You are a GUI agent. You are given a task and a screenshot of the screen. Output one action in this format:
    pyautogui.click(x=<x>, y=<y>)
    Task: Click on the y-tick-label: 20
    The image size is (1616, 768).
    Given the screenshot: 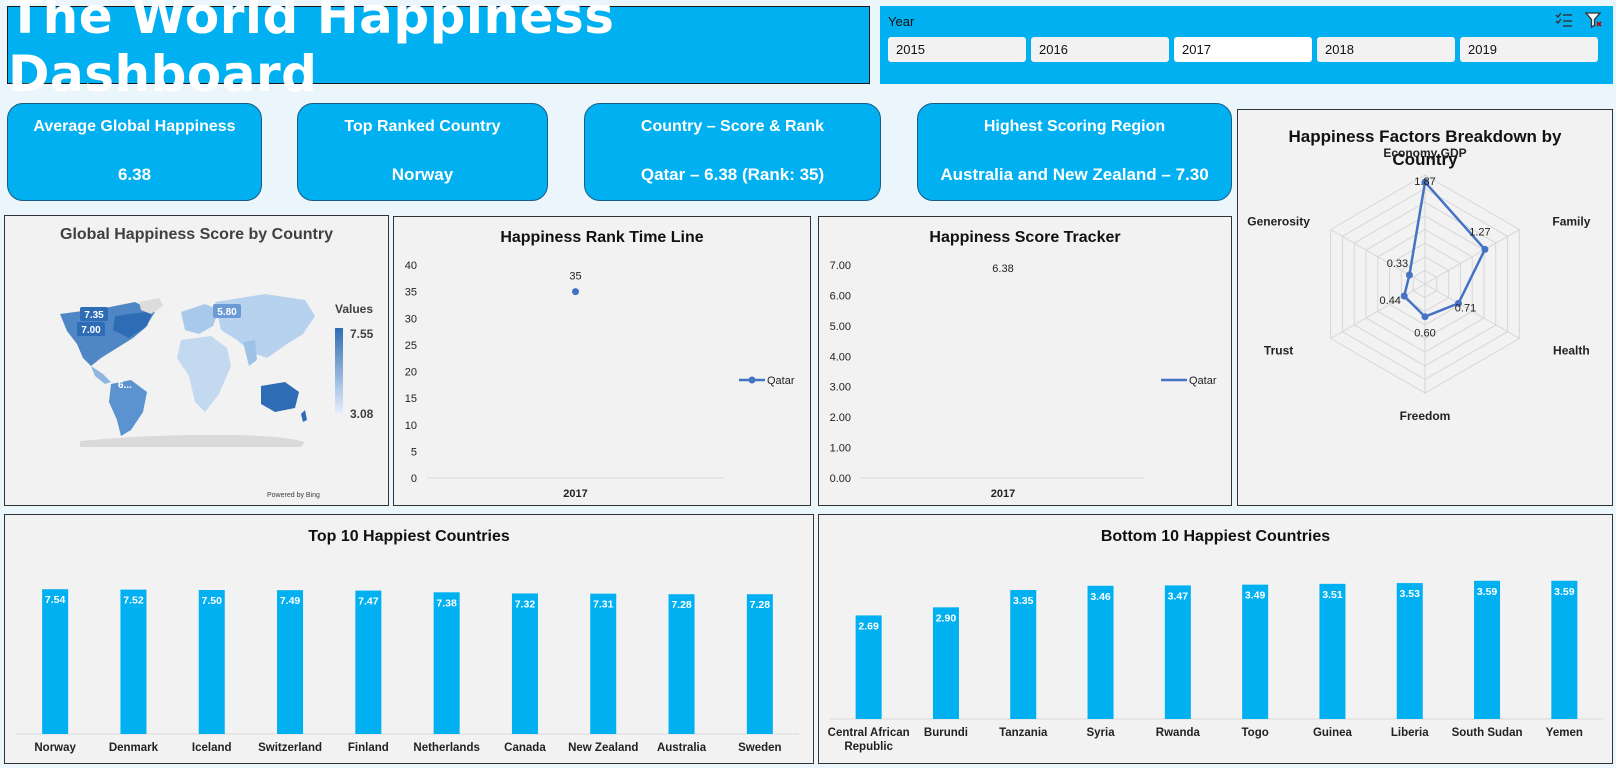 What is the action you would take?
    pyautogui.click(x=411, y=373)
    